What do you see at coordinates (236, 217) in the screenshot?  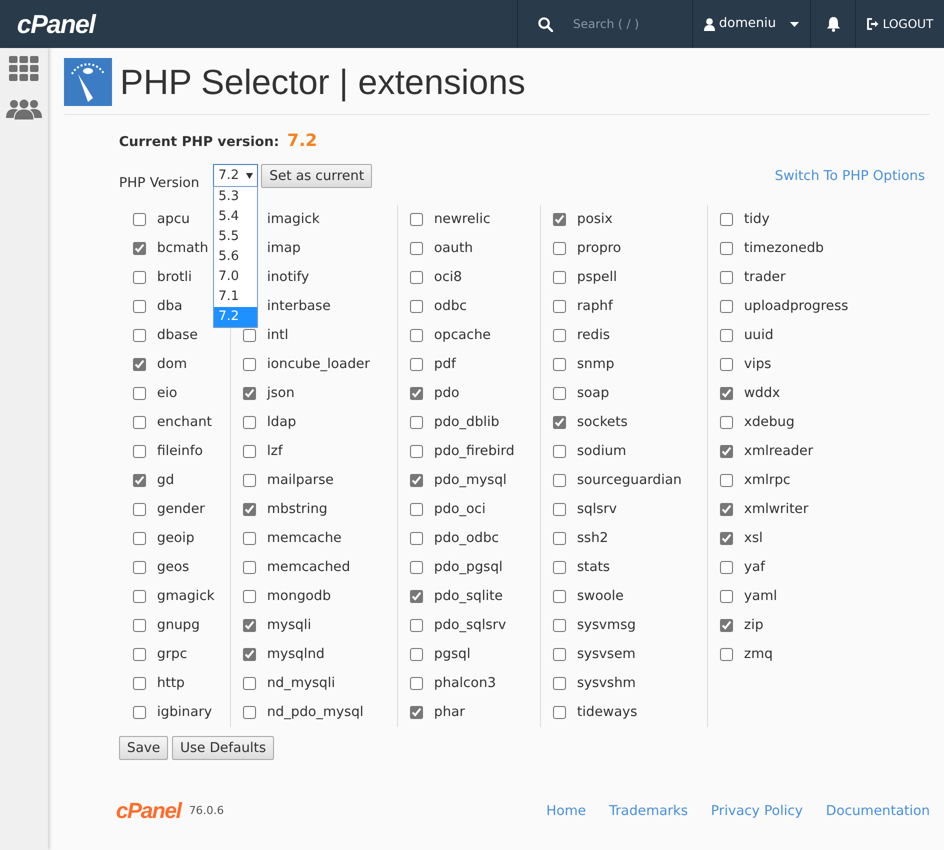 I see `dropdown-option: 5.4` at bounding box center [236, 217].